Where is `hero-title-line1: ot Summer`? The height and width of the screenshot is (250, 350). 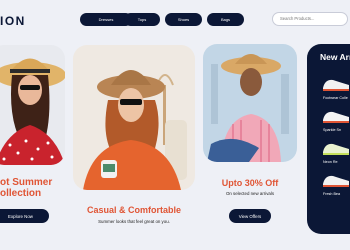
hero-title-line1: ot Summer is located at coordinates (26, 182).